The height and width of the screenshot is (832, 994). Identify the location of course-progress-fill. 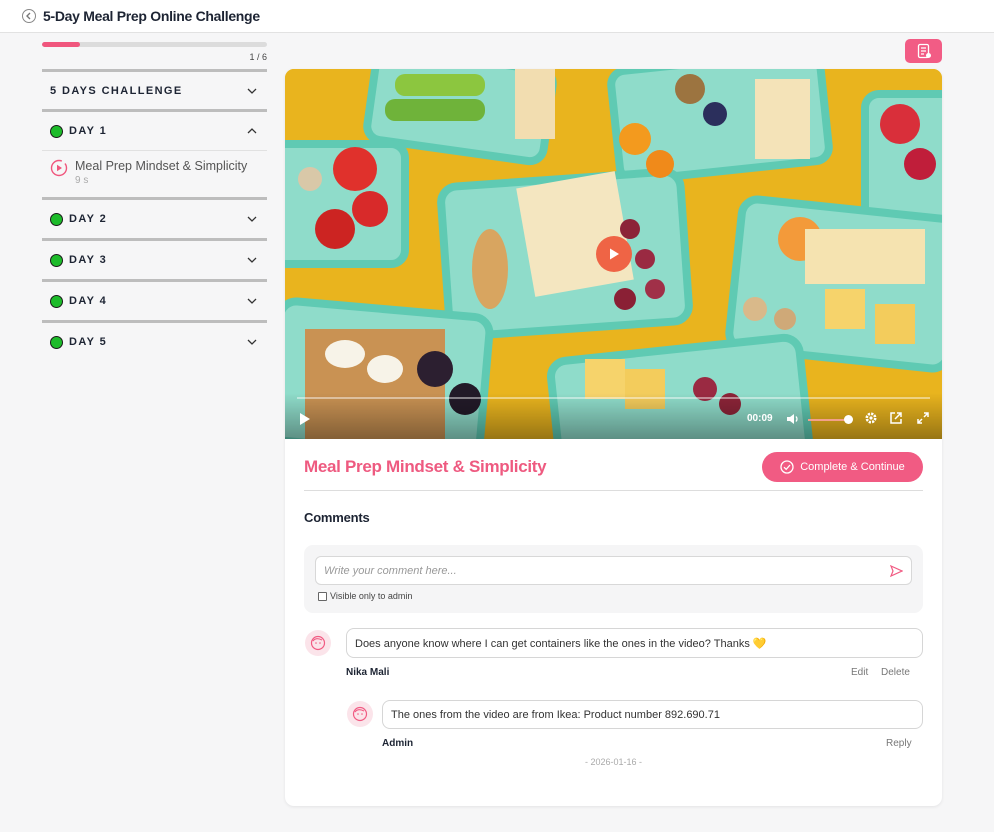
(61, 44).